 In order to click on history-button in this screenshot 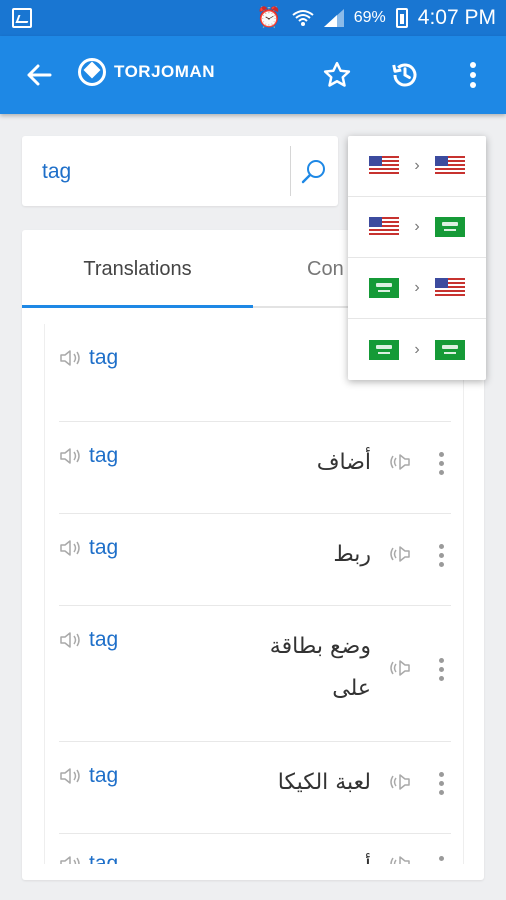, I will do `click(405, 75)`.